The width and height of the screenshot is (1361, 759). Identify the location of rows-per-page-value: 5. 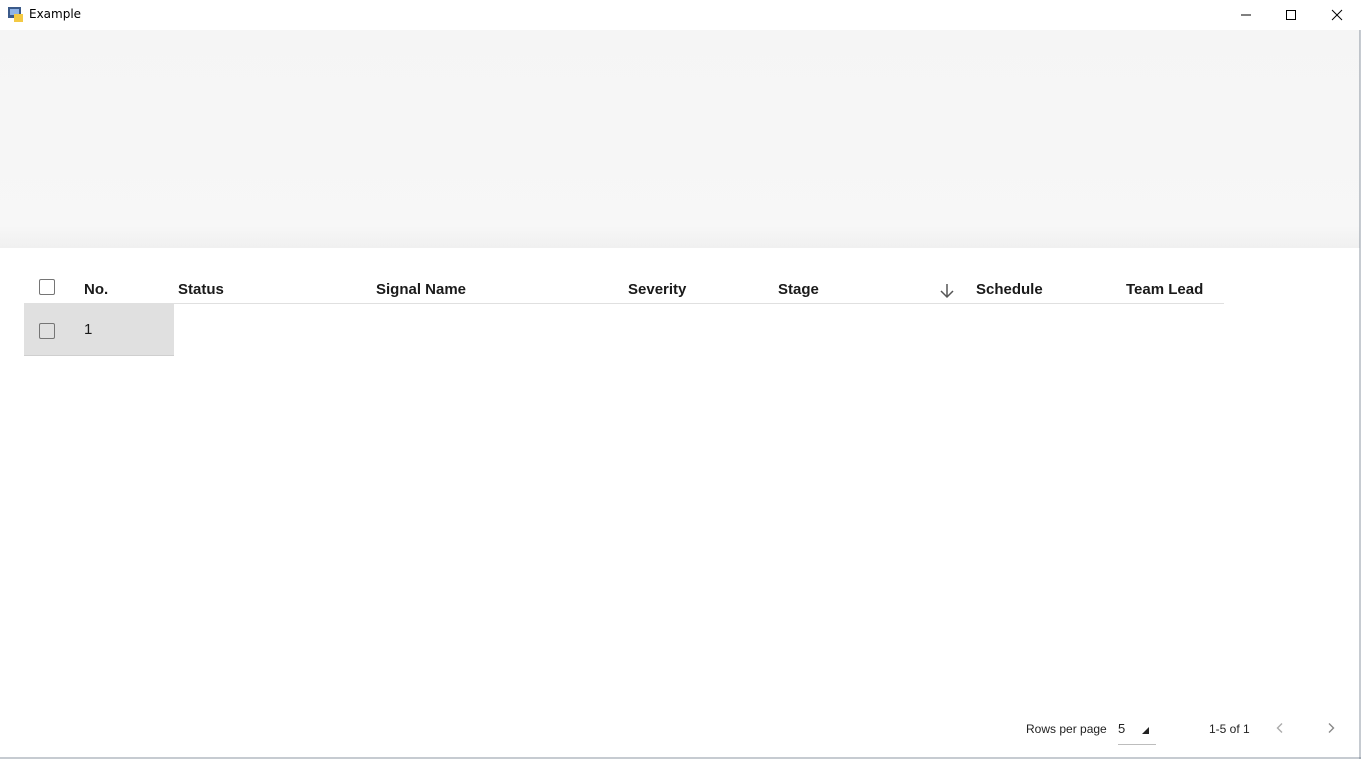
(1122, 728).